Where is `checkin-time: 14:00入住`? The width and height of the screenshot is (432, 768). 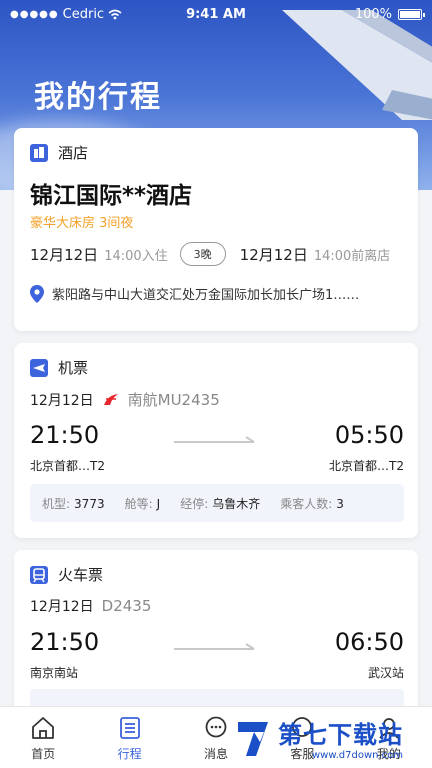
checkin-time: 14:00入住 is located at coordinates (136, 256).